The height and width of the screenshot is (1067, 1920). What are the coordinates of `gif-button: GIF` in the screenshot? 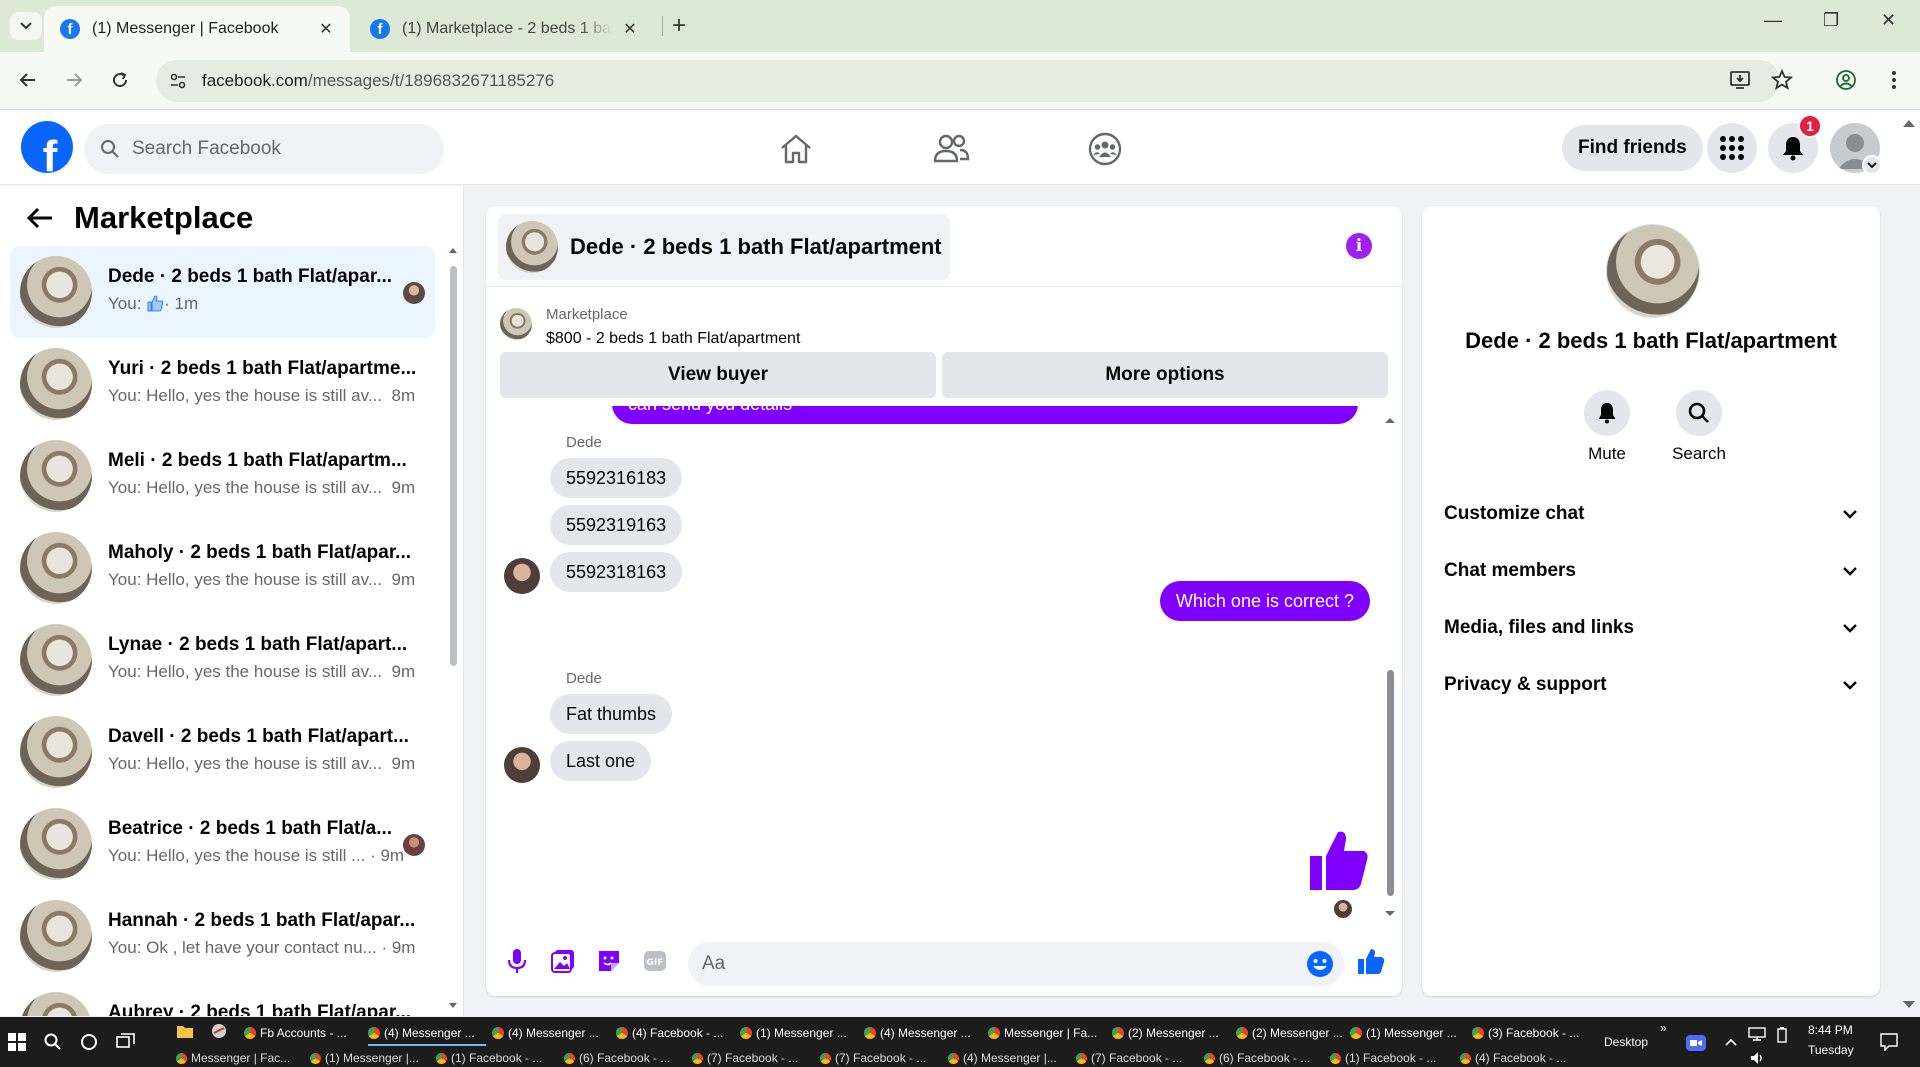 It's located at (655, 961).